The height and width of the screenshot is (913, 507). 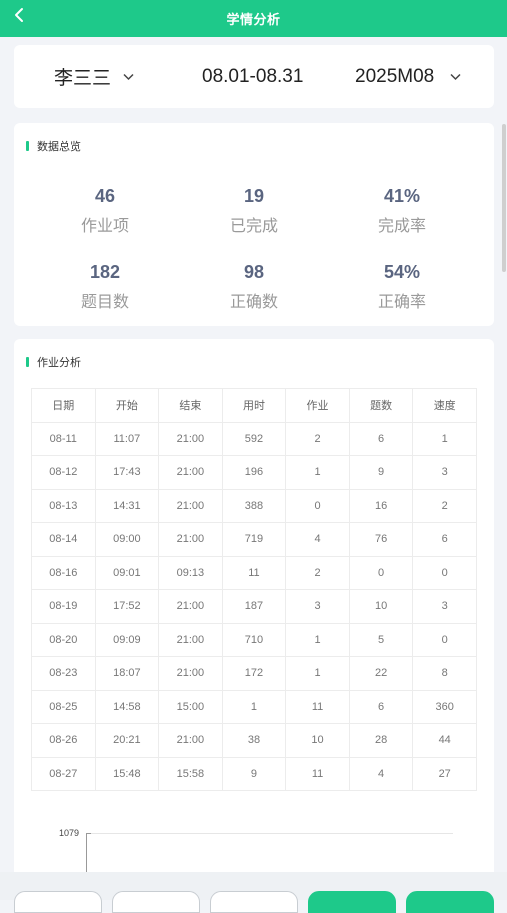 What do you see at coordinates (190, 706) in the screenshot?
I see `table-cell: 15:00` at bounding box center [190, 706].